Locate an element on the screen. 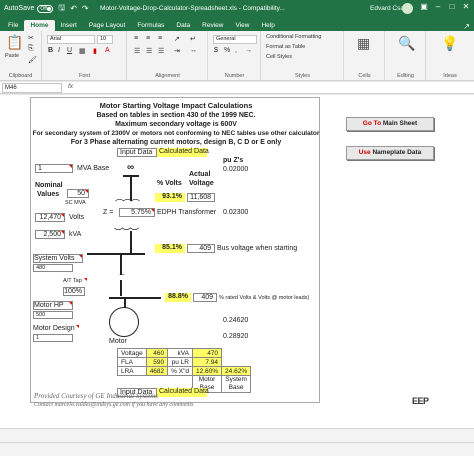 Image resolution: width=474 pixels, height=456 pixels. decimal-icon: → is located at coordinates (248, 50).